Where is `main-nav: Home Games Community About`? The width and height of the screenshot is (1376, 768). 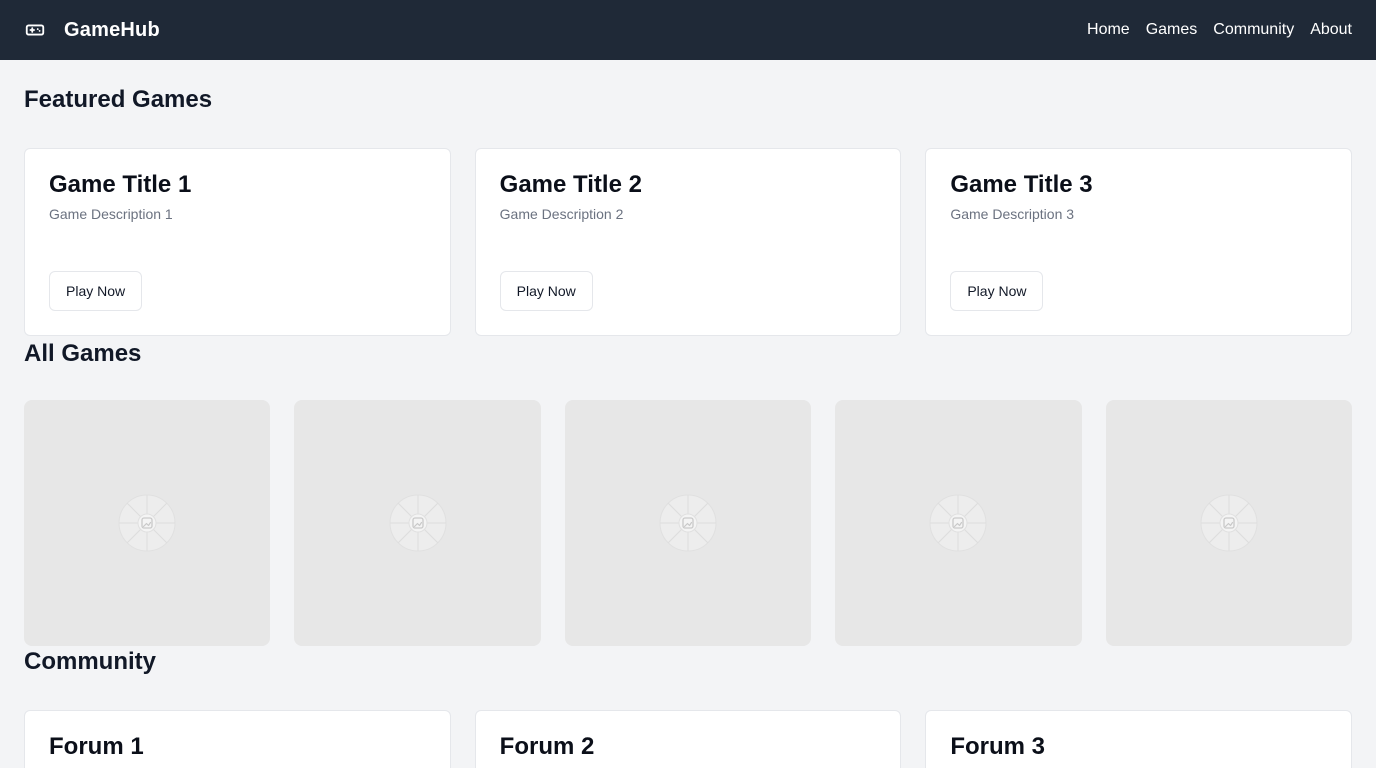
main-nav: Home Games Community About is located at coordinates (1219, 30).